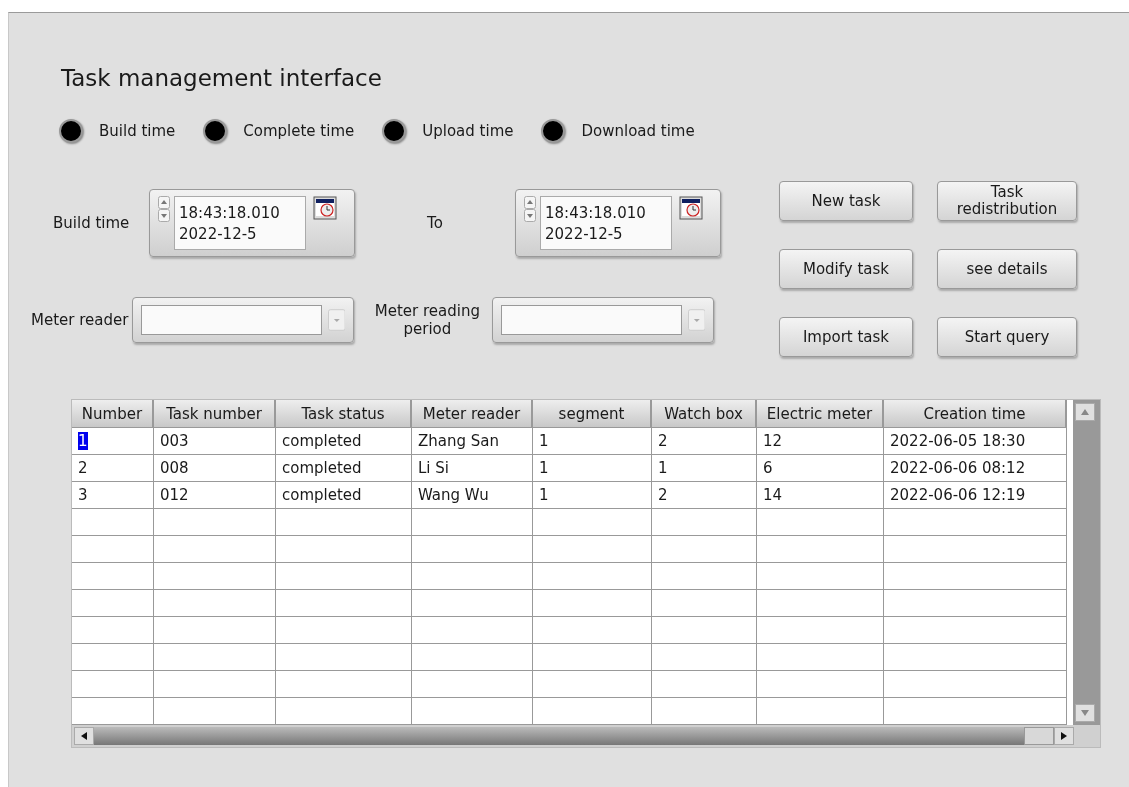 The height and width of the screenshot is (787, 1129). I want to click on window-title: Task management interface, so click(222, 78).